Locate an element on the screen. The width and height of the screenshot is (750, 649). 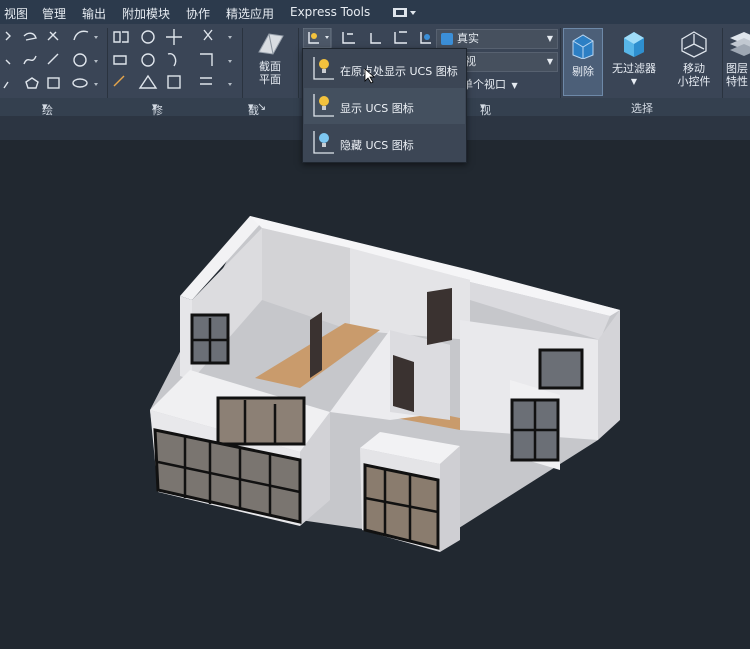
menu-item-label: 显示 UCS 图标 is located at coordinates (377, 108).